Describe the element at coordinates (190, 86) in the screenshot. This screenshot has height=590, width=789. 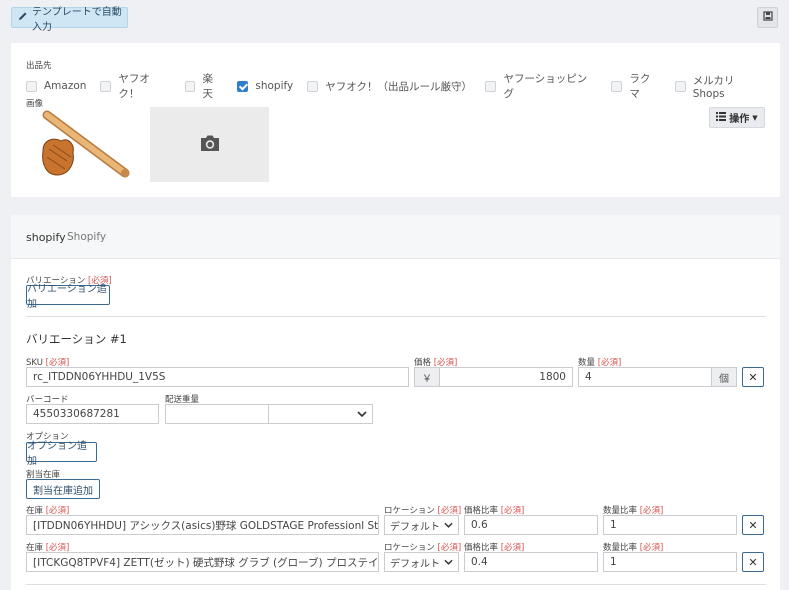
I see `checkbox-rakuten` at that location.